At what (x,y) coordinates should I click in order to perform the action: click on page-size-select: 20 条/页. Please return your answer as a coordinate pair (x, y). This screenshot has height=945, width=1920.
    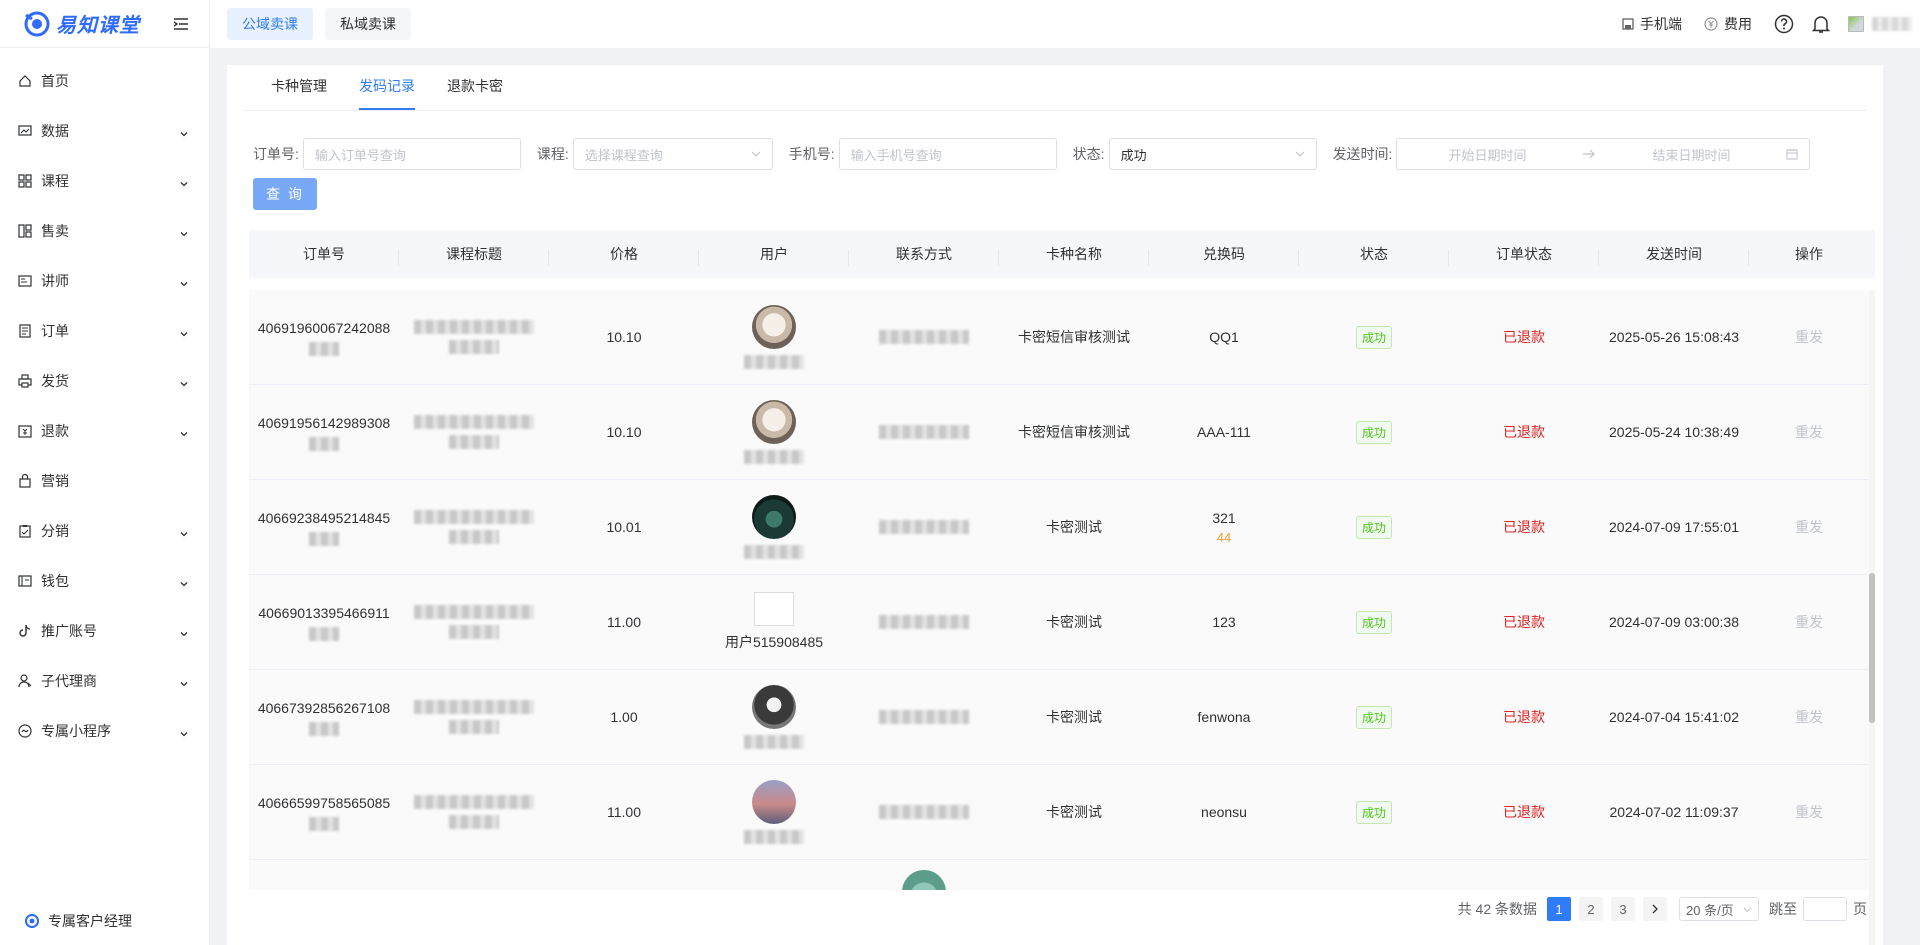
    Looking at the image, I should click on (1719, 909).